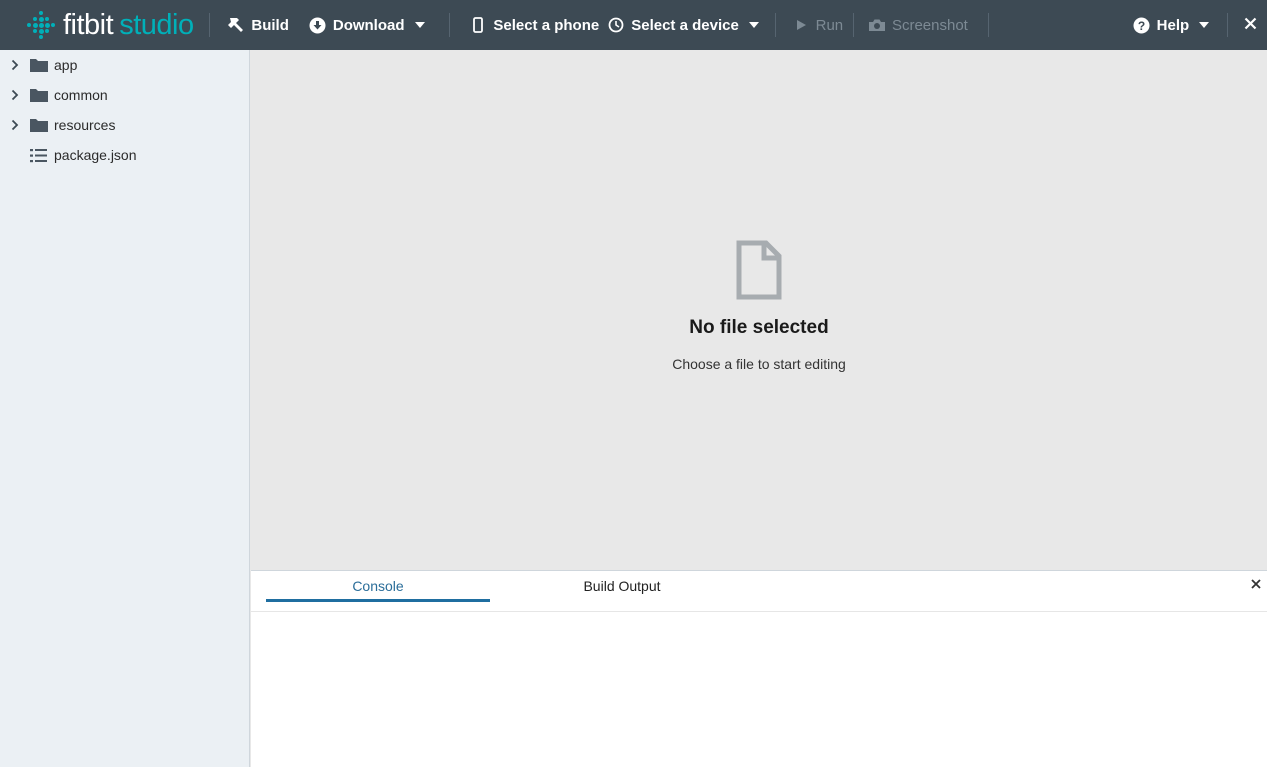 The height and width of the screenshot is (767, 1267). Describe the element at coordinates (378, 586) in the screenshot. I see `tab-console: Console` at that location.